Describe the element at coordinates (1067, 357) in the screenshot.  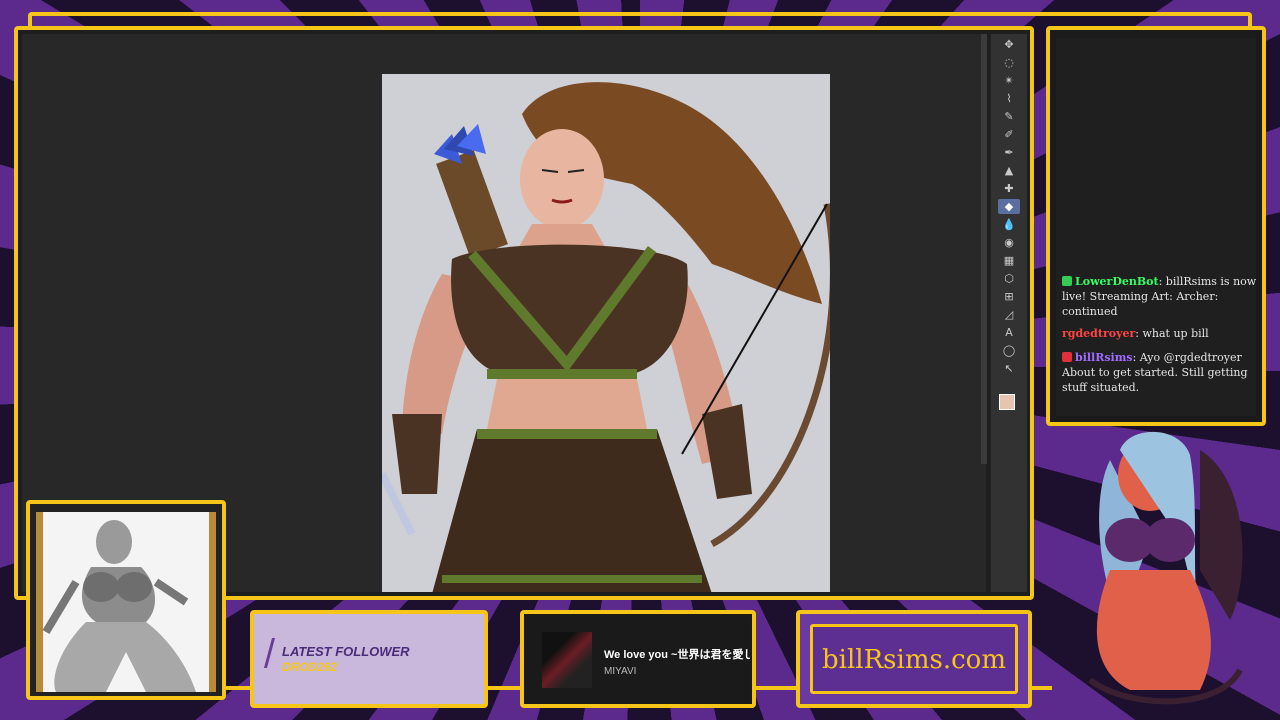
I see `broadcaster-badge-icon` at that location.